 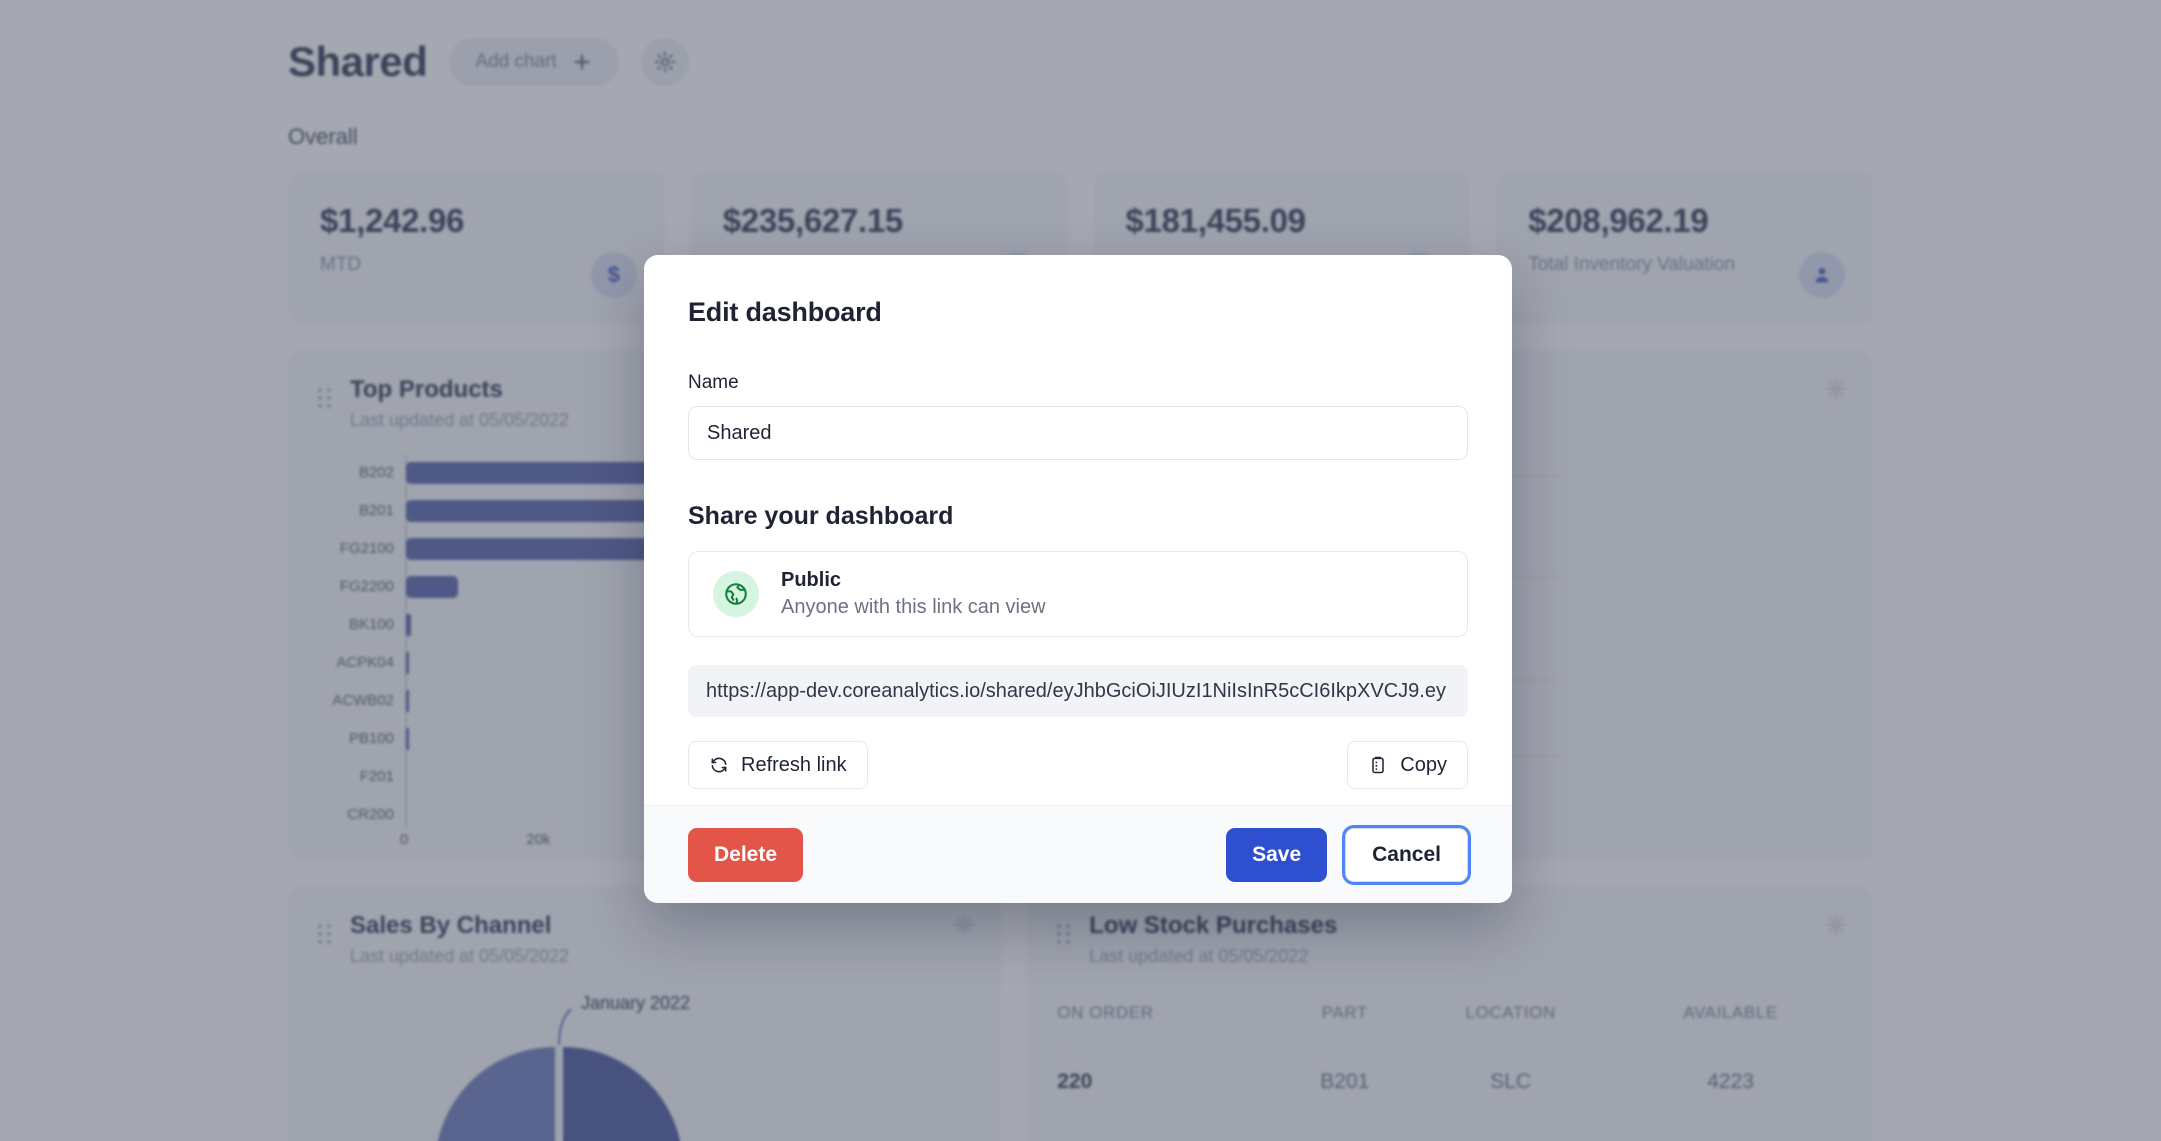 I want to click on cancel-button: Cancel, so click(x=1406, y=854).